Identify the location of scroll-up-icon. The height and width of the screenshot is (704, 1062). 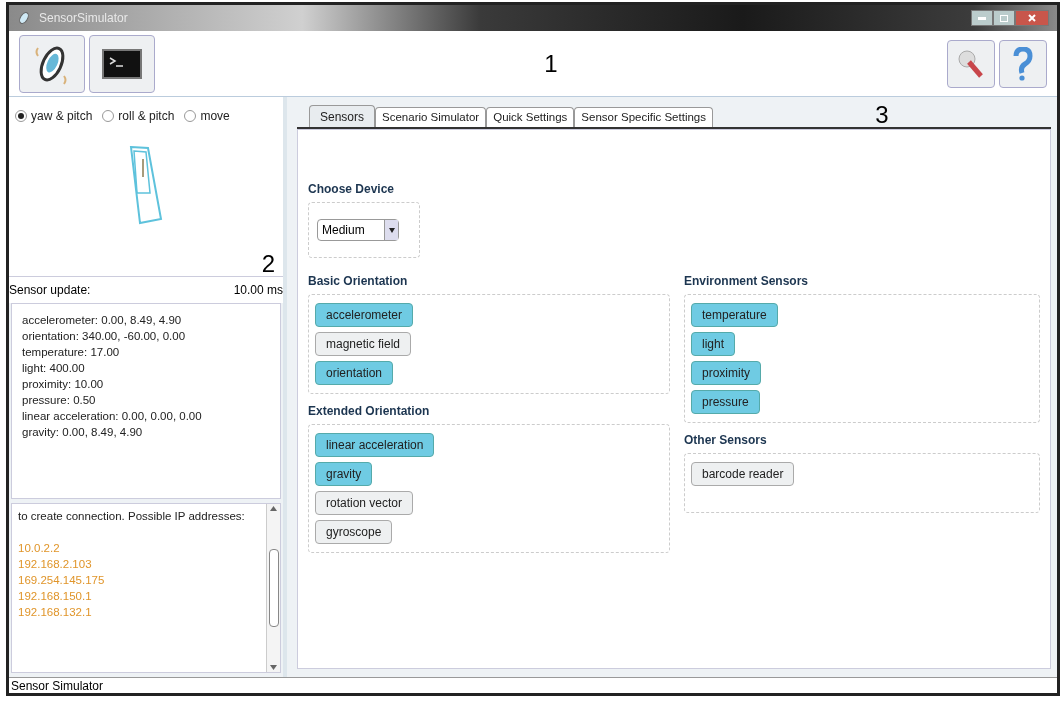
(273, 508).